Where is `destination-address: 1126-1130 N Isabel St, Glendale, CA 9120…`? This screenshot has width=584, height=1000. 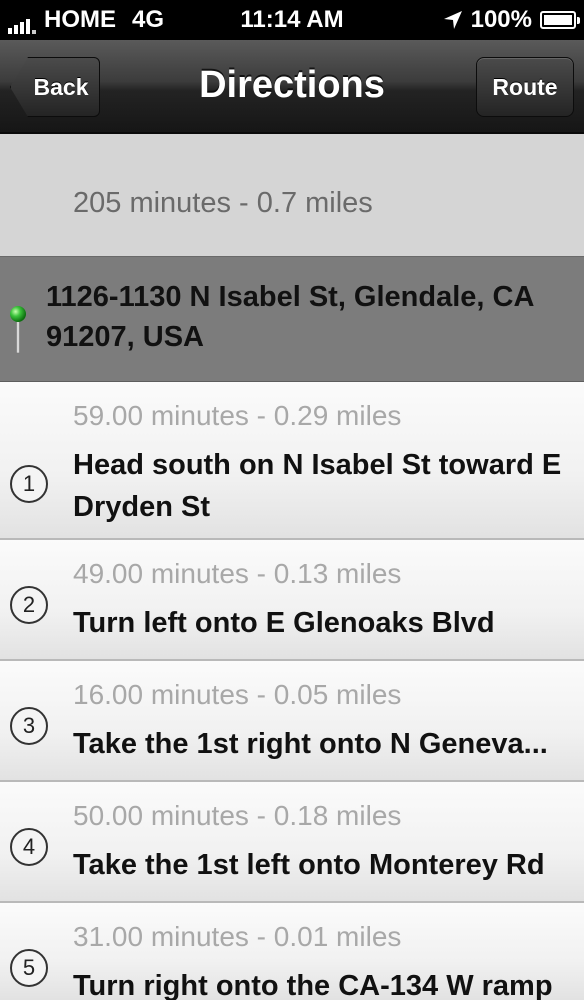
destination-address: 1126-1130 N Isabel St, Glendale, CA 9120… is located at coordinates (290, 317).